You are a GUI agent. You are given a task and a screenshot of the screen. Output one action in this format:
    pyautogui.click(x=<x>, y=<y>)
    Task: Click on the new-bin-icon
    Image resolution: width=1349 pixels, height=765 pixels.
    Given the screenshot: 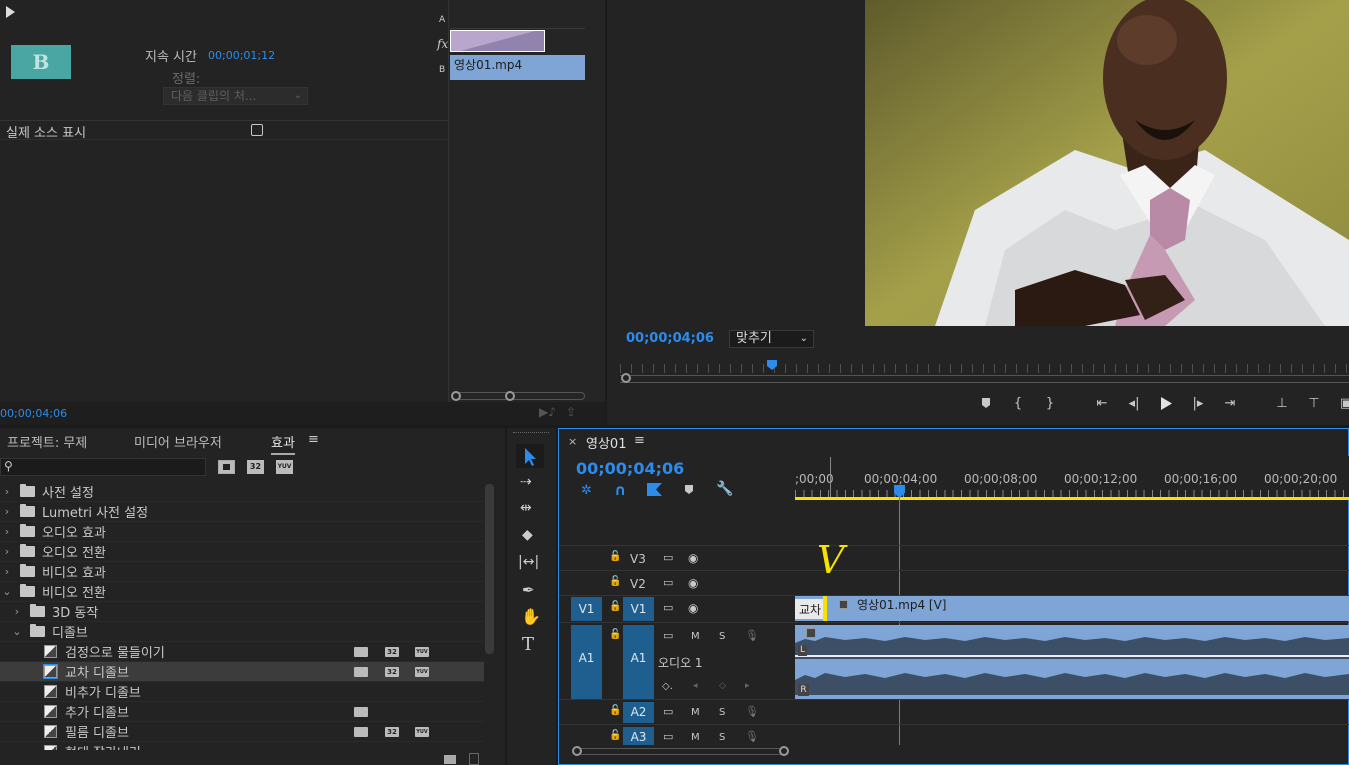 What is the action you would take?
    pyautogui.click(x=450, y=759)
    